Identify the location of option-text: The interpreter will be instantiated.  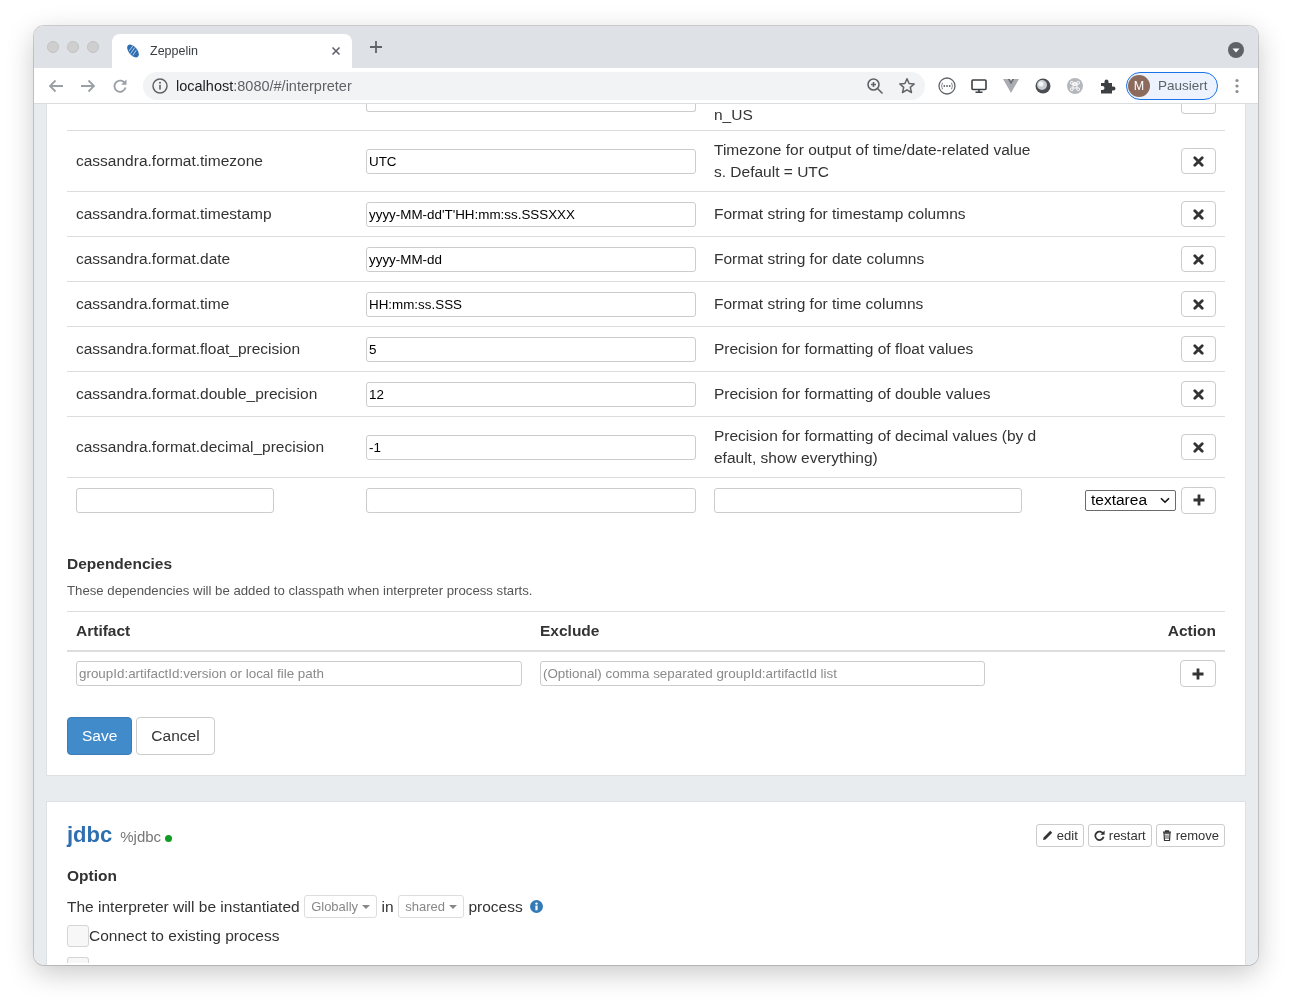
(183, 906).